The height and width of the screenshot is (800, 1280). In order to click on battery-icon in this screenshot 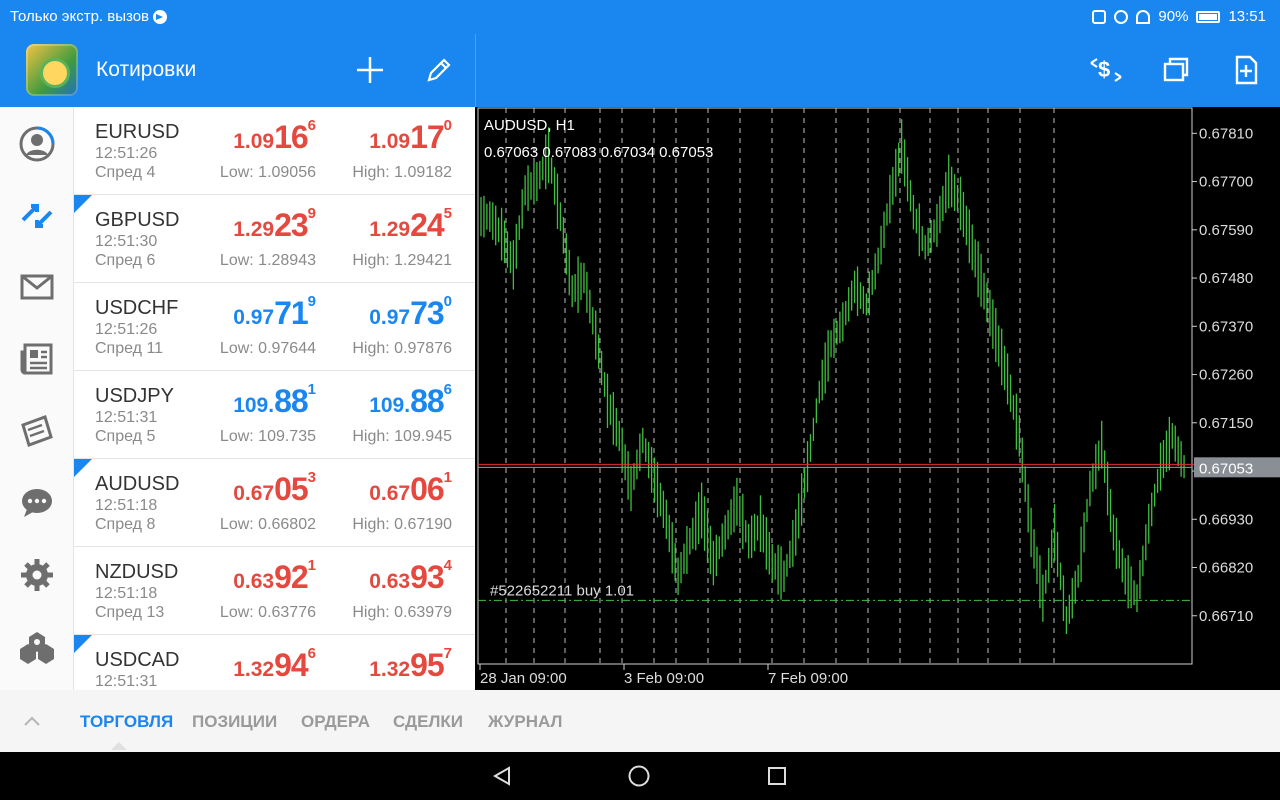, I will do `click(1208, 16)`.